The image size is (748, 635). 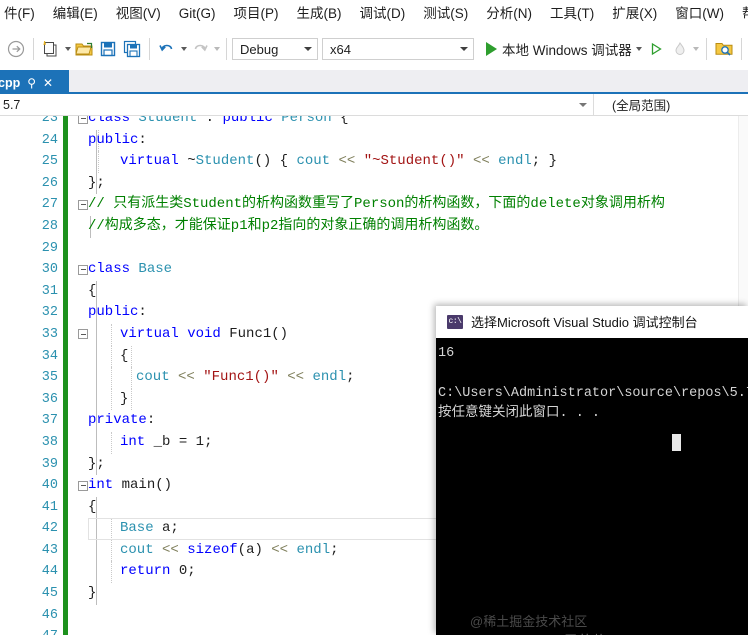 I want to click on menu-item-window: 窗口(W), so click(x=699, y=14).